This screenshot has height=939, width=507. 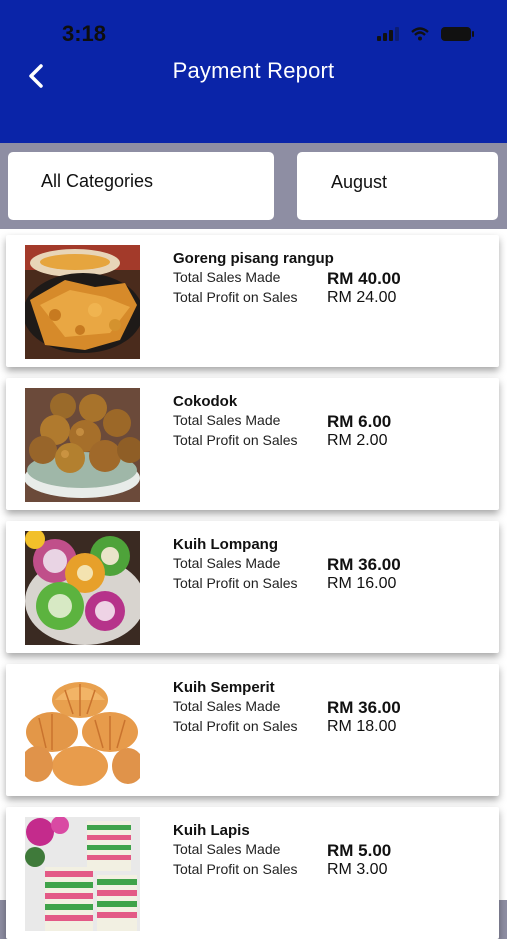 What do you see at coordinates (457, 34) in the screenshot?
I see `battery-icon` at bounding box center [457, 34].